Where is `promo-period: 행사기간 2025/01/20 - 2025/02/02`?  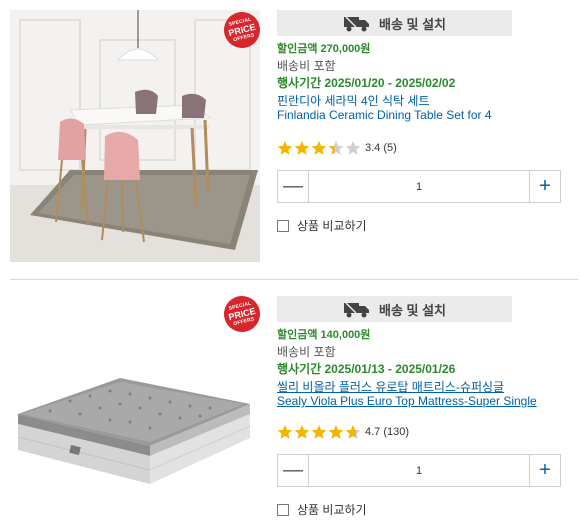
promo-period: 행사기간 2025/01/20 - 2025/02/02 is located at coordinates (366, 83).